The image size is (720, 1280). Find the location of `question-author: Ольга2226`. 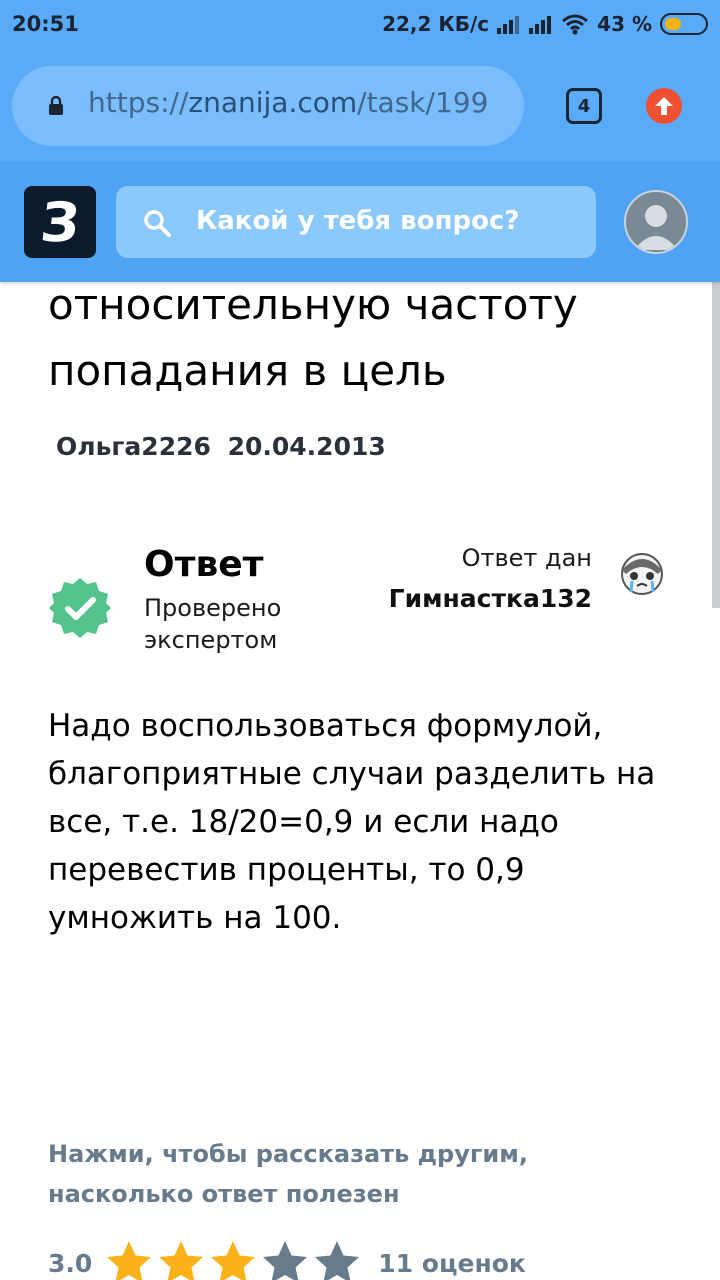

question-author: Ольга2226 is located at coordinates (133, 446).